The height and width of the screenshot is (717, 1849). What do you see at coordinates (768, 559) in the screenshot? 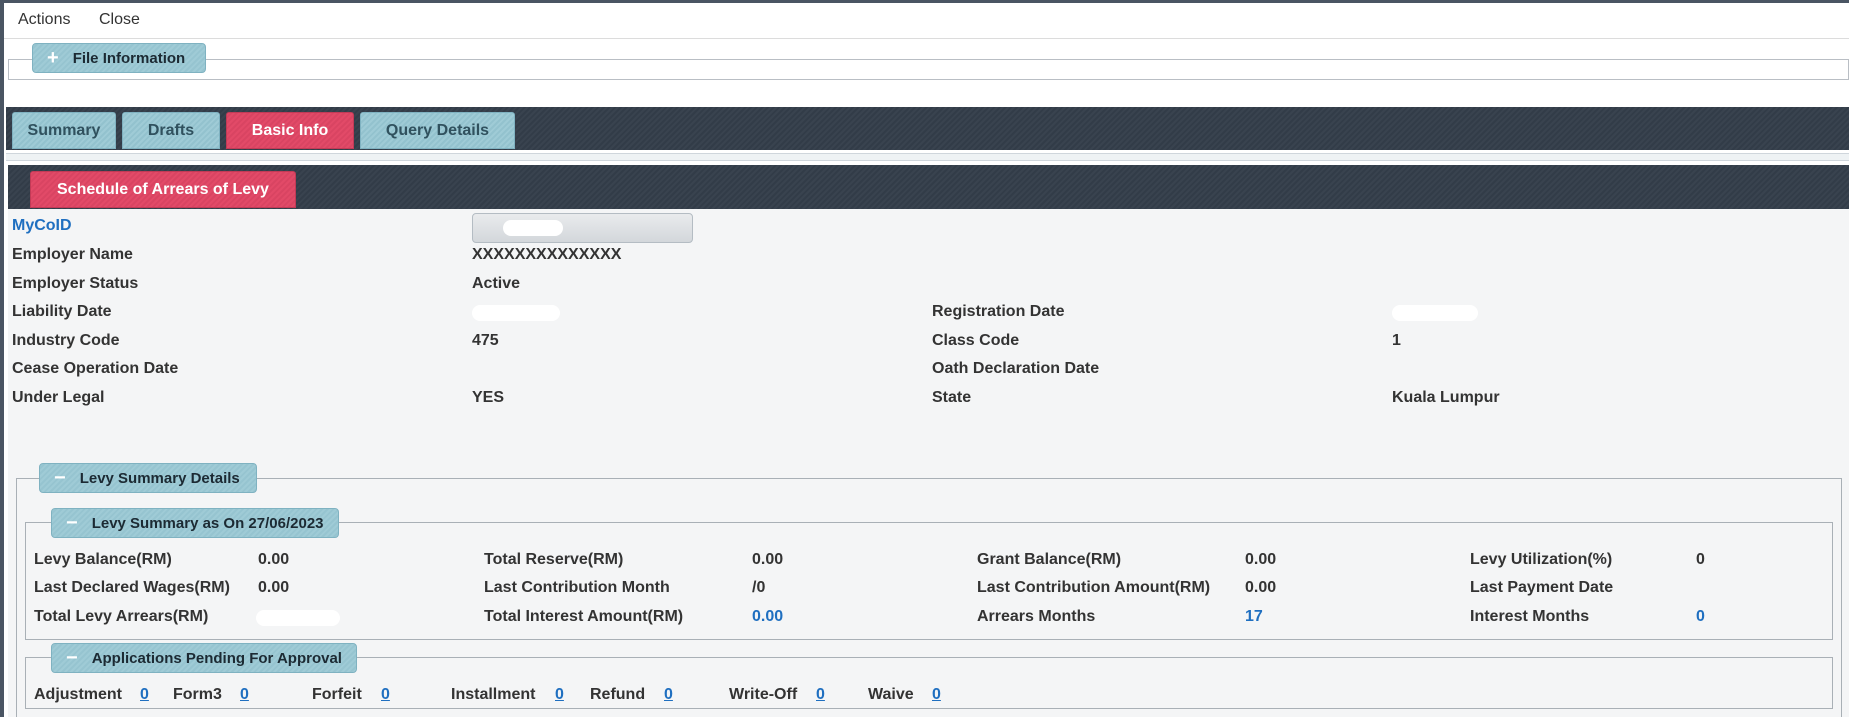
I see `total-reserve-value: 0.00` at bounding box center [768, 559].